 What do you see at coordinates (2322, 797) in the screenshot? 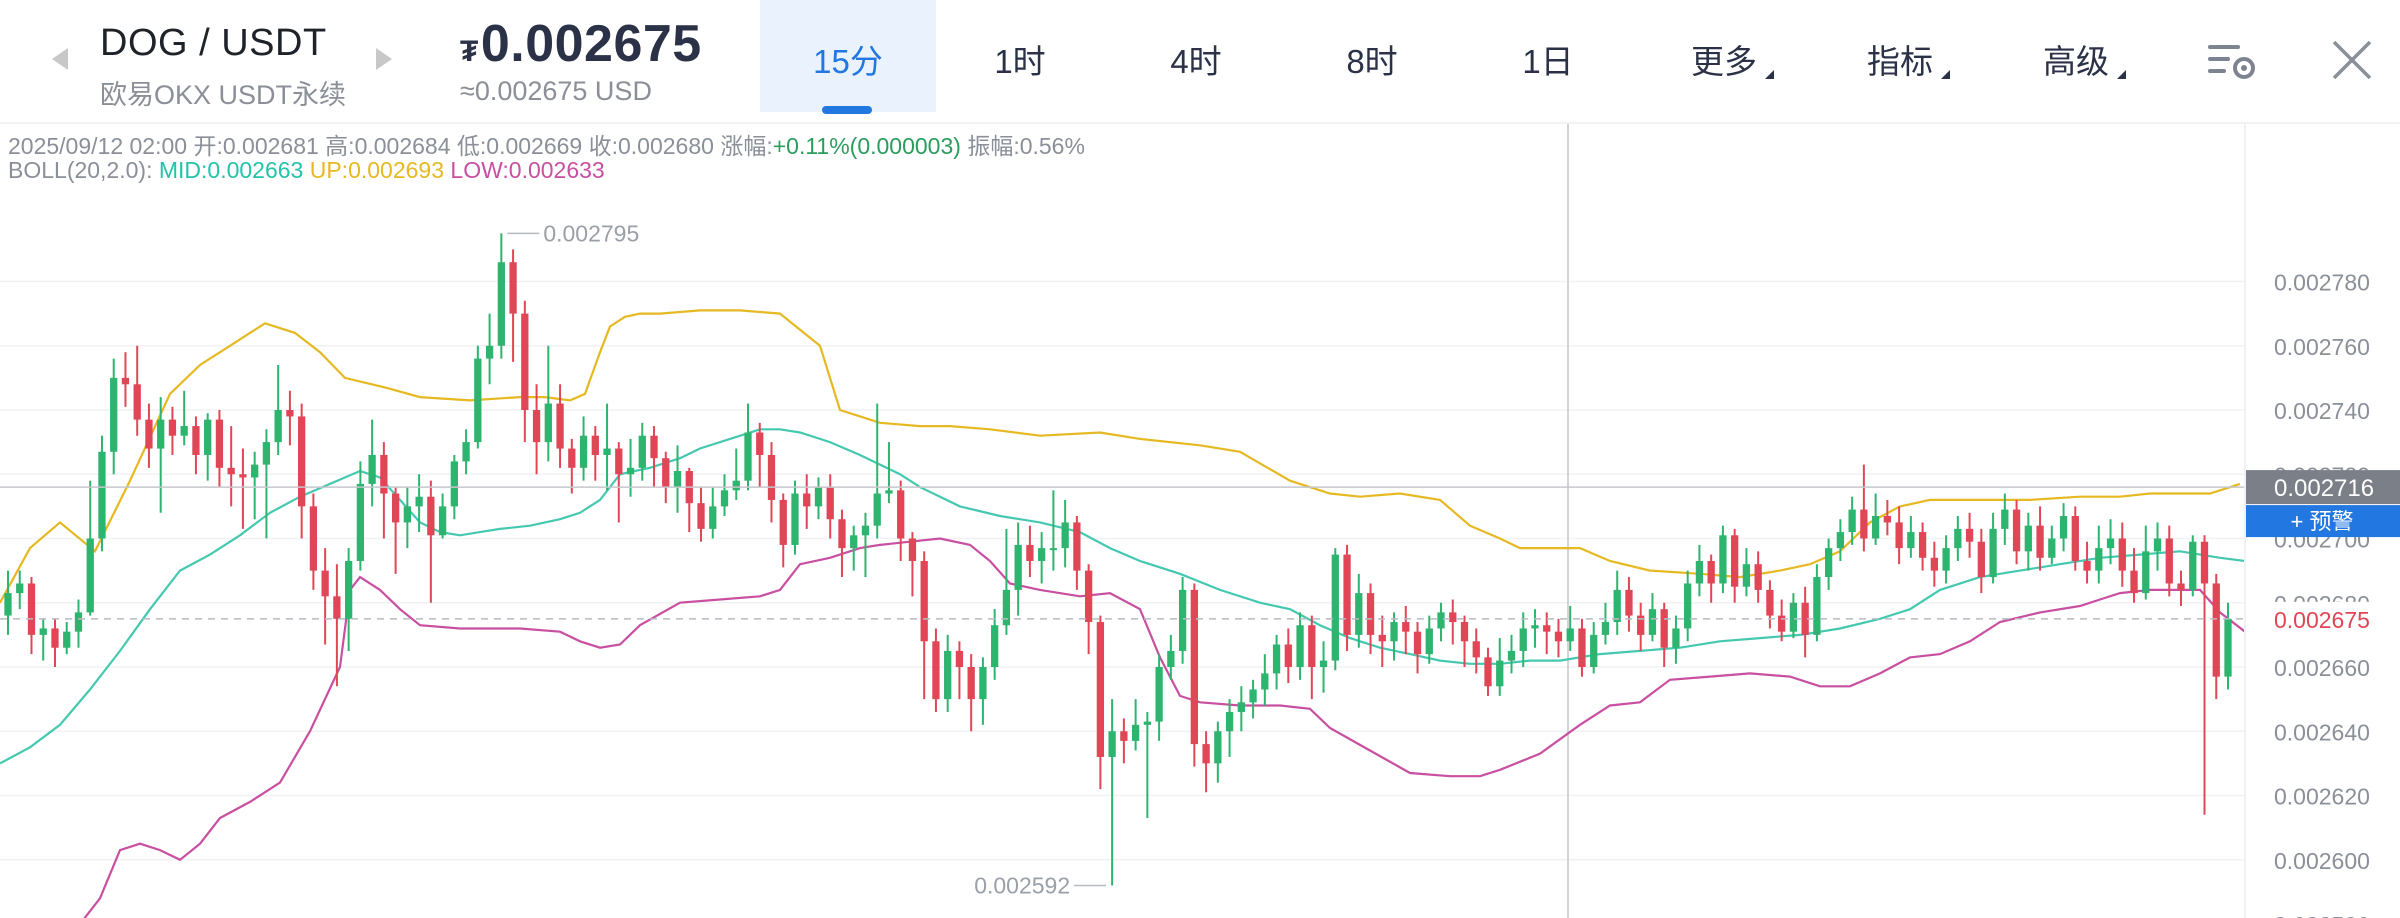
I see `y-tick-label: 0.002620` at bounding box center [2322, 797].